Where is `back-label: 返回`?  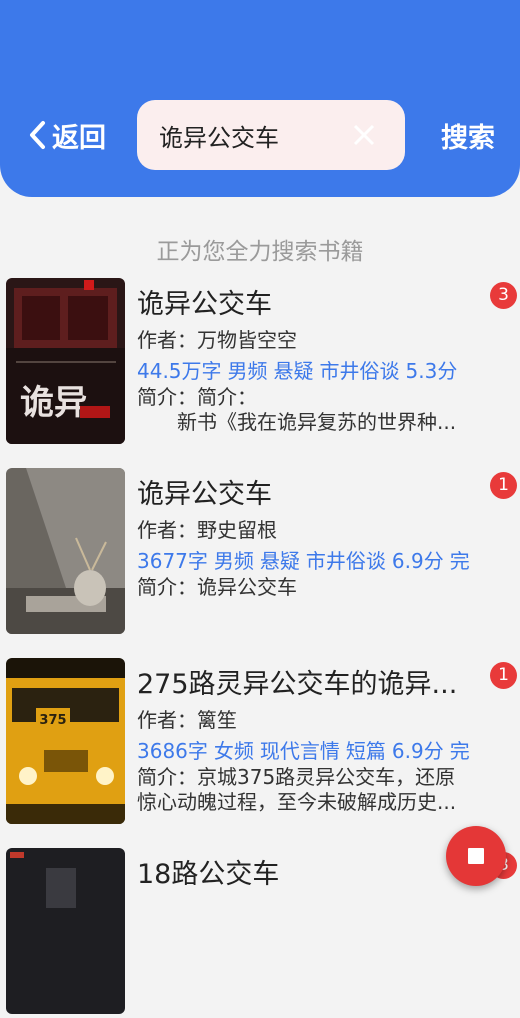 back-label: 返回 is located at coordinates (79, 138).